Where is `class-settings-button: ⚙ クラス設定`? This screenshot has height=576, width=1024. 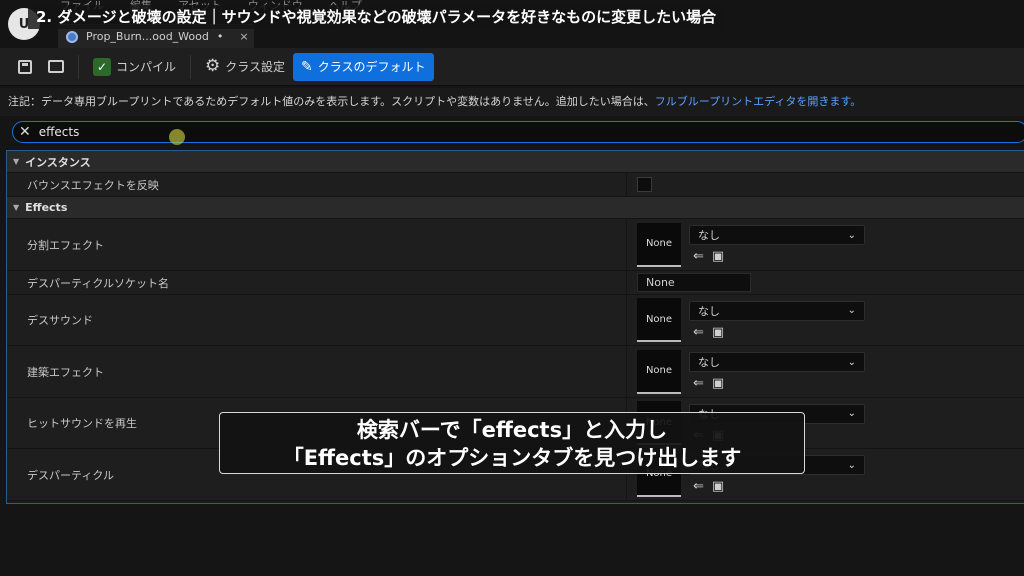
class-settings-button: ⚙ クラス設定 is located at coordinates (245, 67).